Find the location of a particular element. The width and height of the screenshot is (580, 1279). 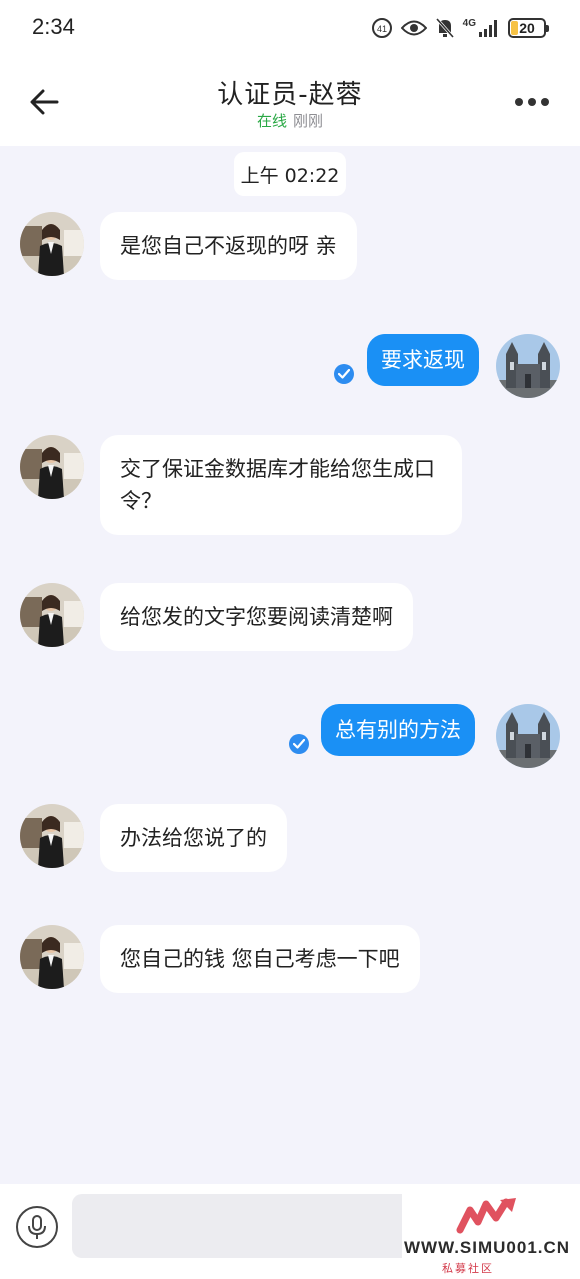

contact-status: 在线 刚刚 is located at coordinates (290, 120).